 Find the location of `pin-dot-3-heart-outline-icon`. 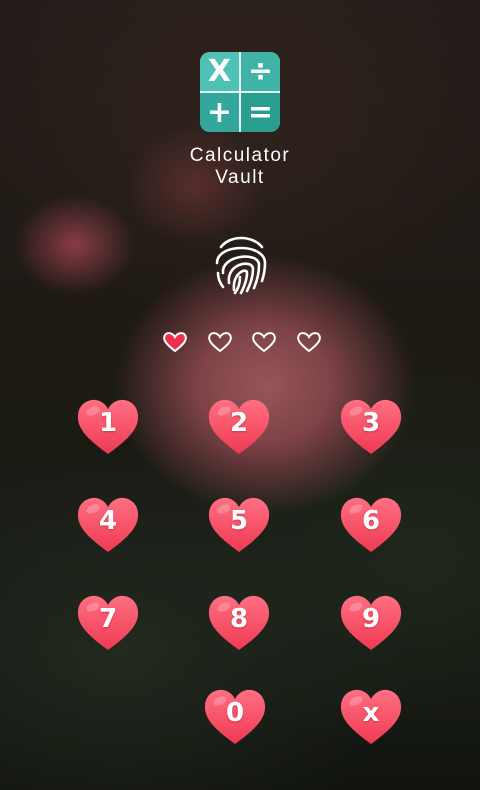

pin-dot-3-heart-outline-icon is located at coordinates (264, 342).